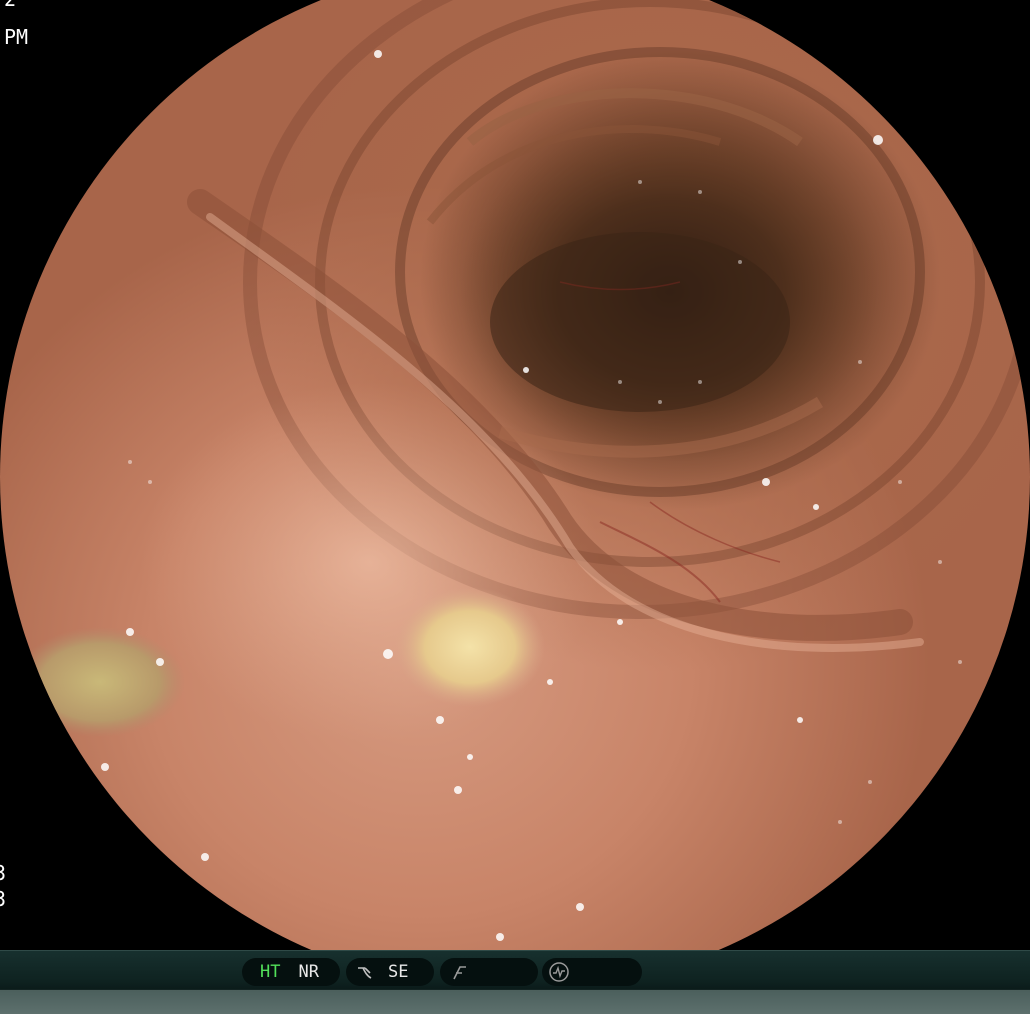  What do you see at coordinates (398, 972) in the screenshot?
I see `se-label: SE` at bounding box center [398, 972].